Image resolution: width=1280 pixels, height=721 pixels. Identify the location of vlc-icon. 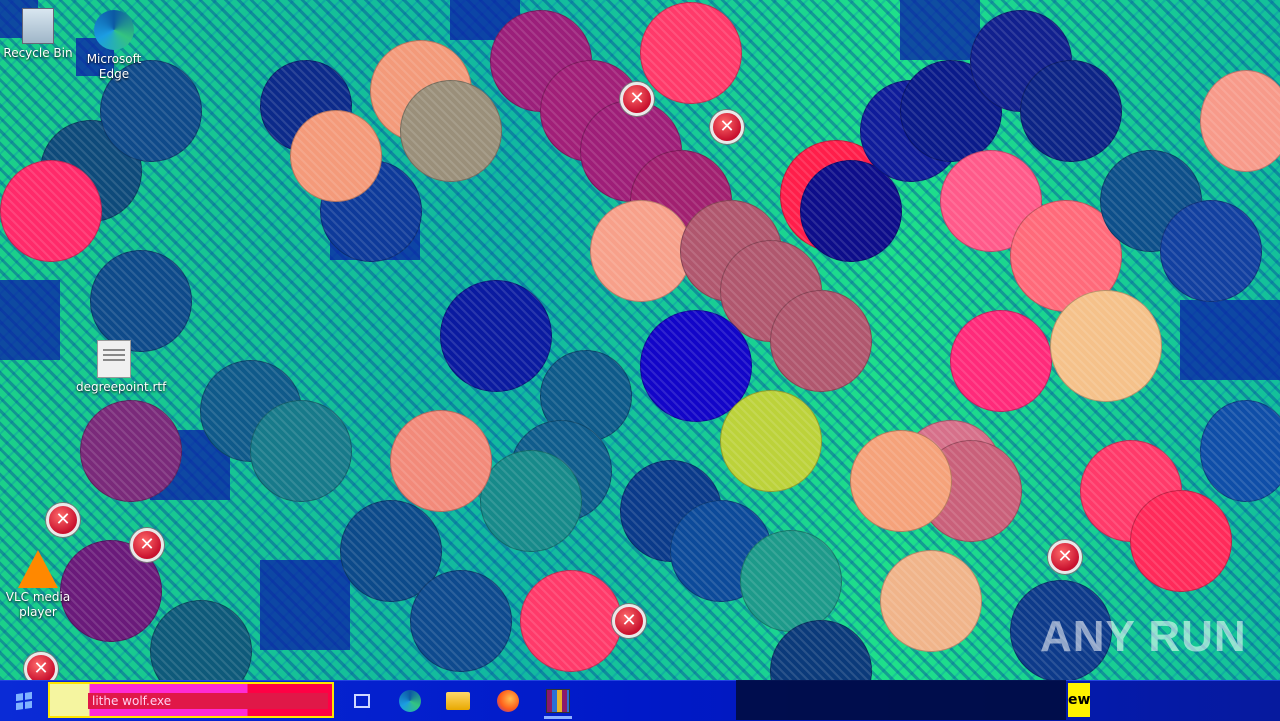
(38, 569).